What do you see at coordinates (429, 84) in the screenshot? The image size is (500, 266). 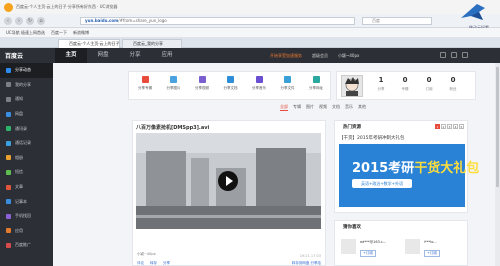 I see `stat-subscriptions: 0 订阅` at bounding box center [429, 84].